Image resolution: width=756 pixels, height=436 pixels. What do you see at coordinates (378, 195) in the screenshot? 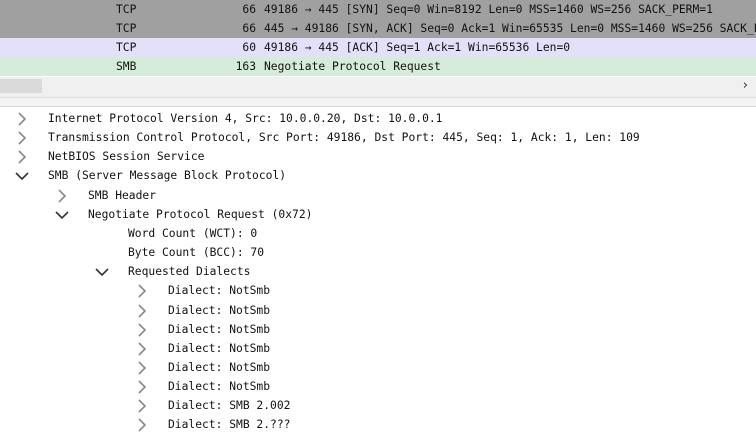
I see `tree-item: SMB Header` at bounding box center [378, 195].